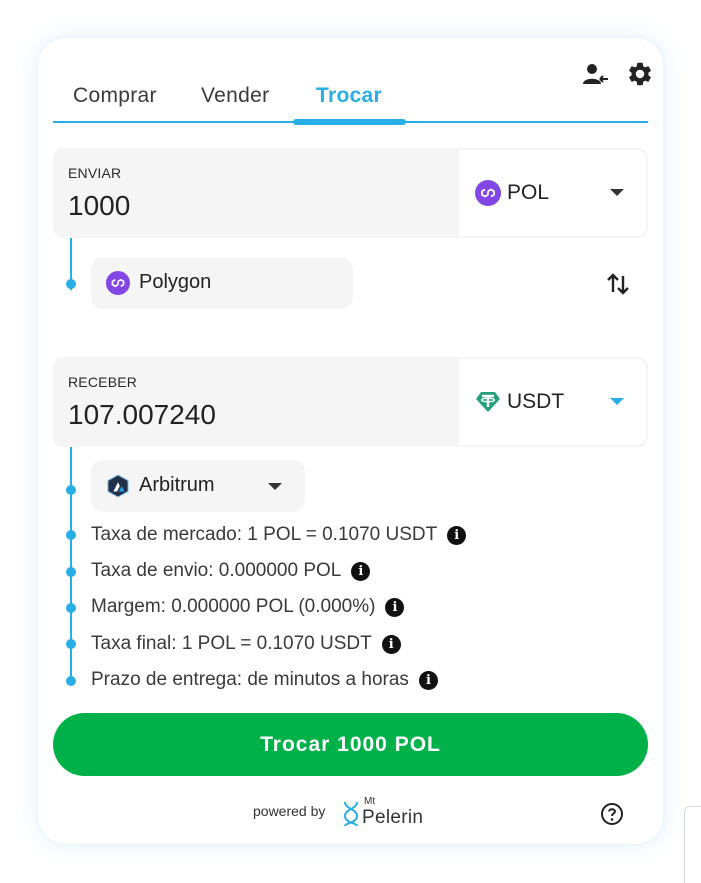 The image size is (701, 883). I want to click on info-row-final-rate: Taxa final: 1 POL = 0.1070 USDT i, so click(246, 644).